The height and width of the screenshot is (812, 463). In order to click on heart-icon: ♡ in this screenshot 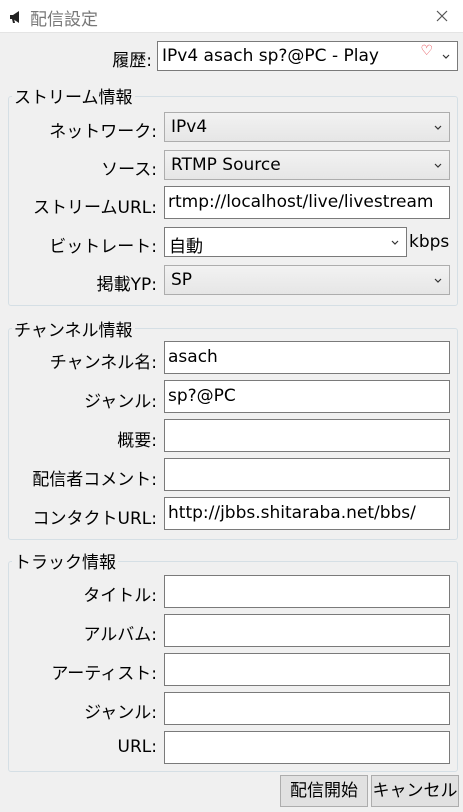, I will do `click(426, 51)`.